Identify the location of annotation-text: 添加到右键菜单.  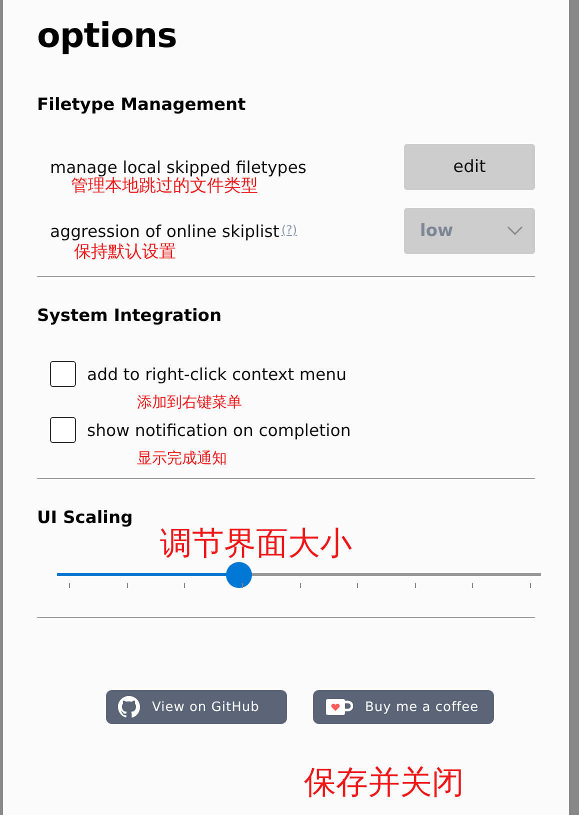
(190, 402).